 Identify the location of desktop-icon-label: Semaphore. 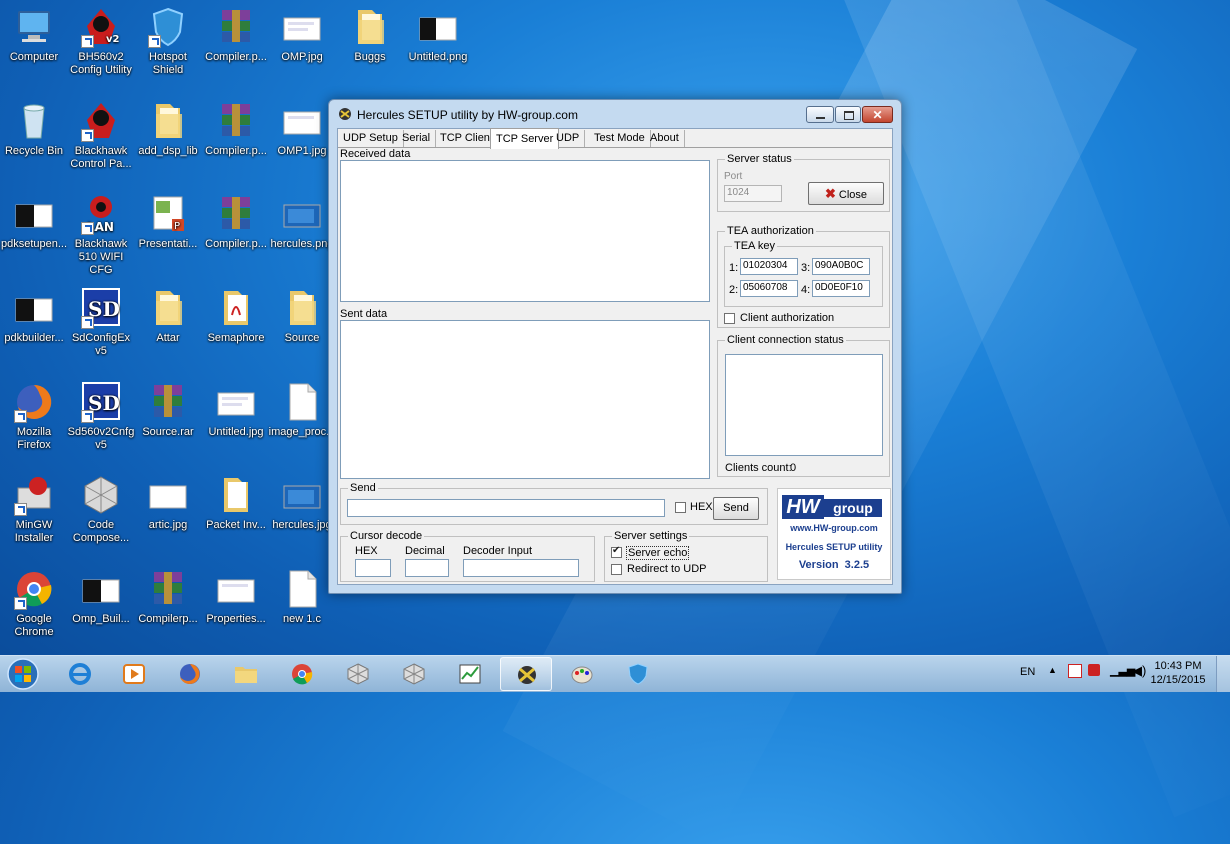
(236, 338).